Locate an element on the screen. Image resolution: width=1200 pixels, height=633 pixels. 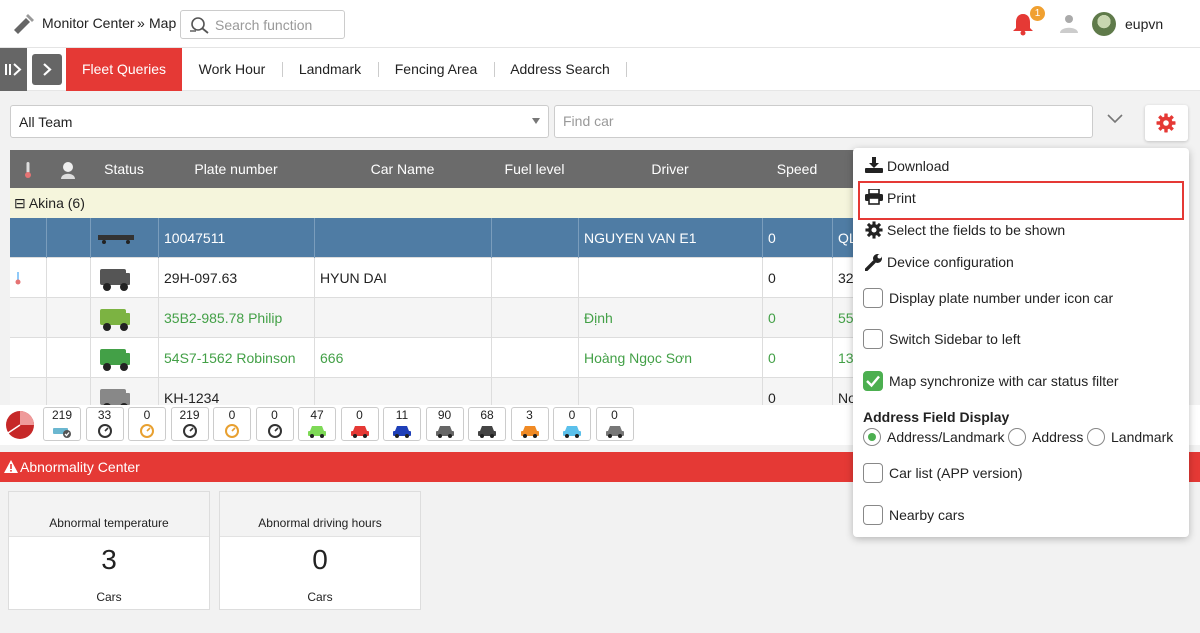
radio-landmark is located at coordinates (1096, 437).